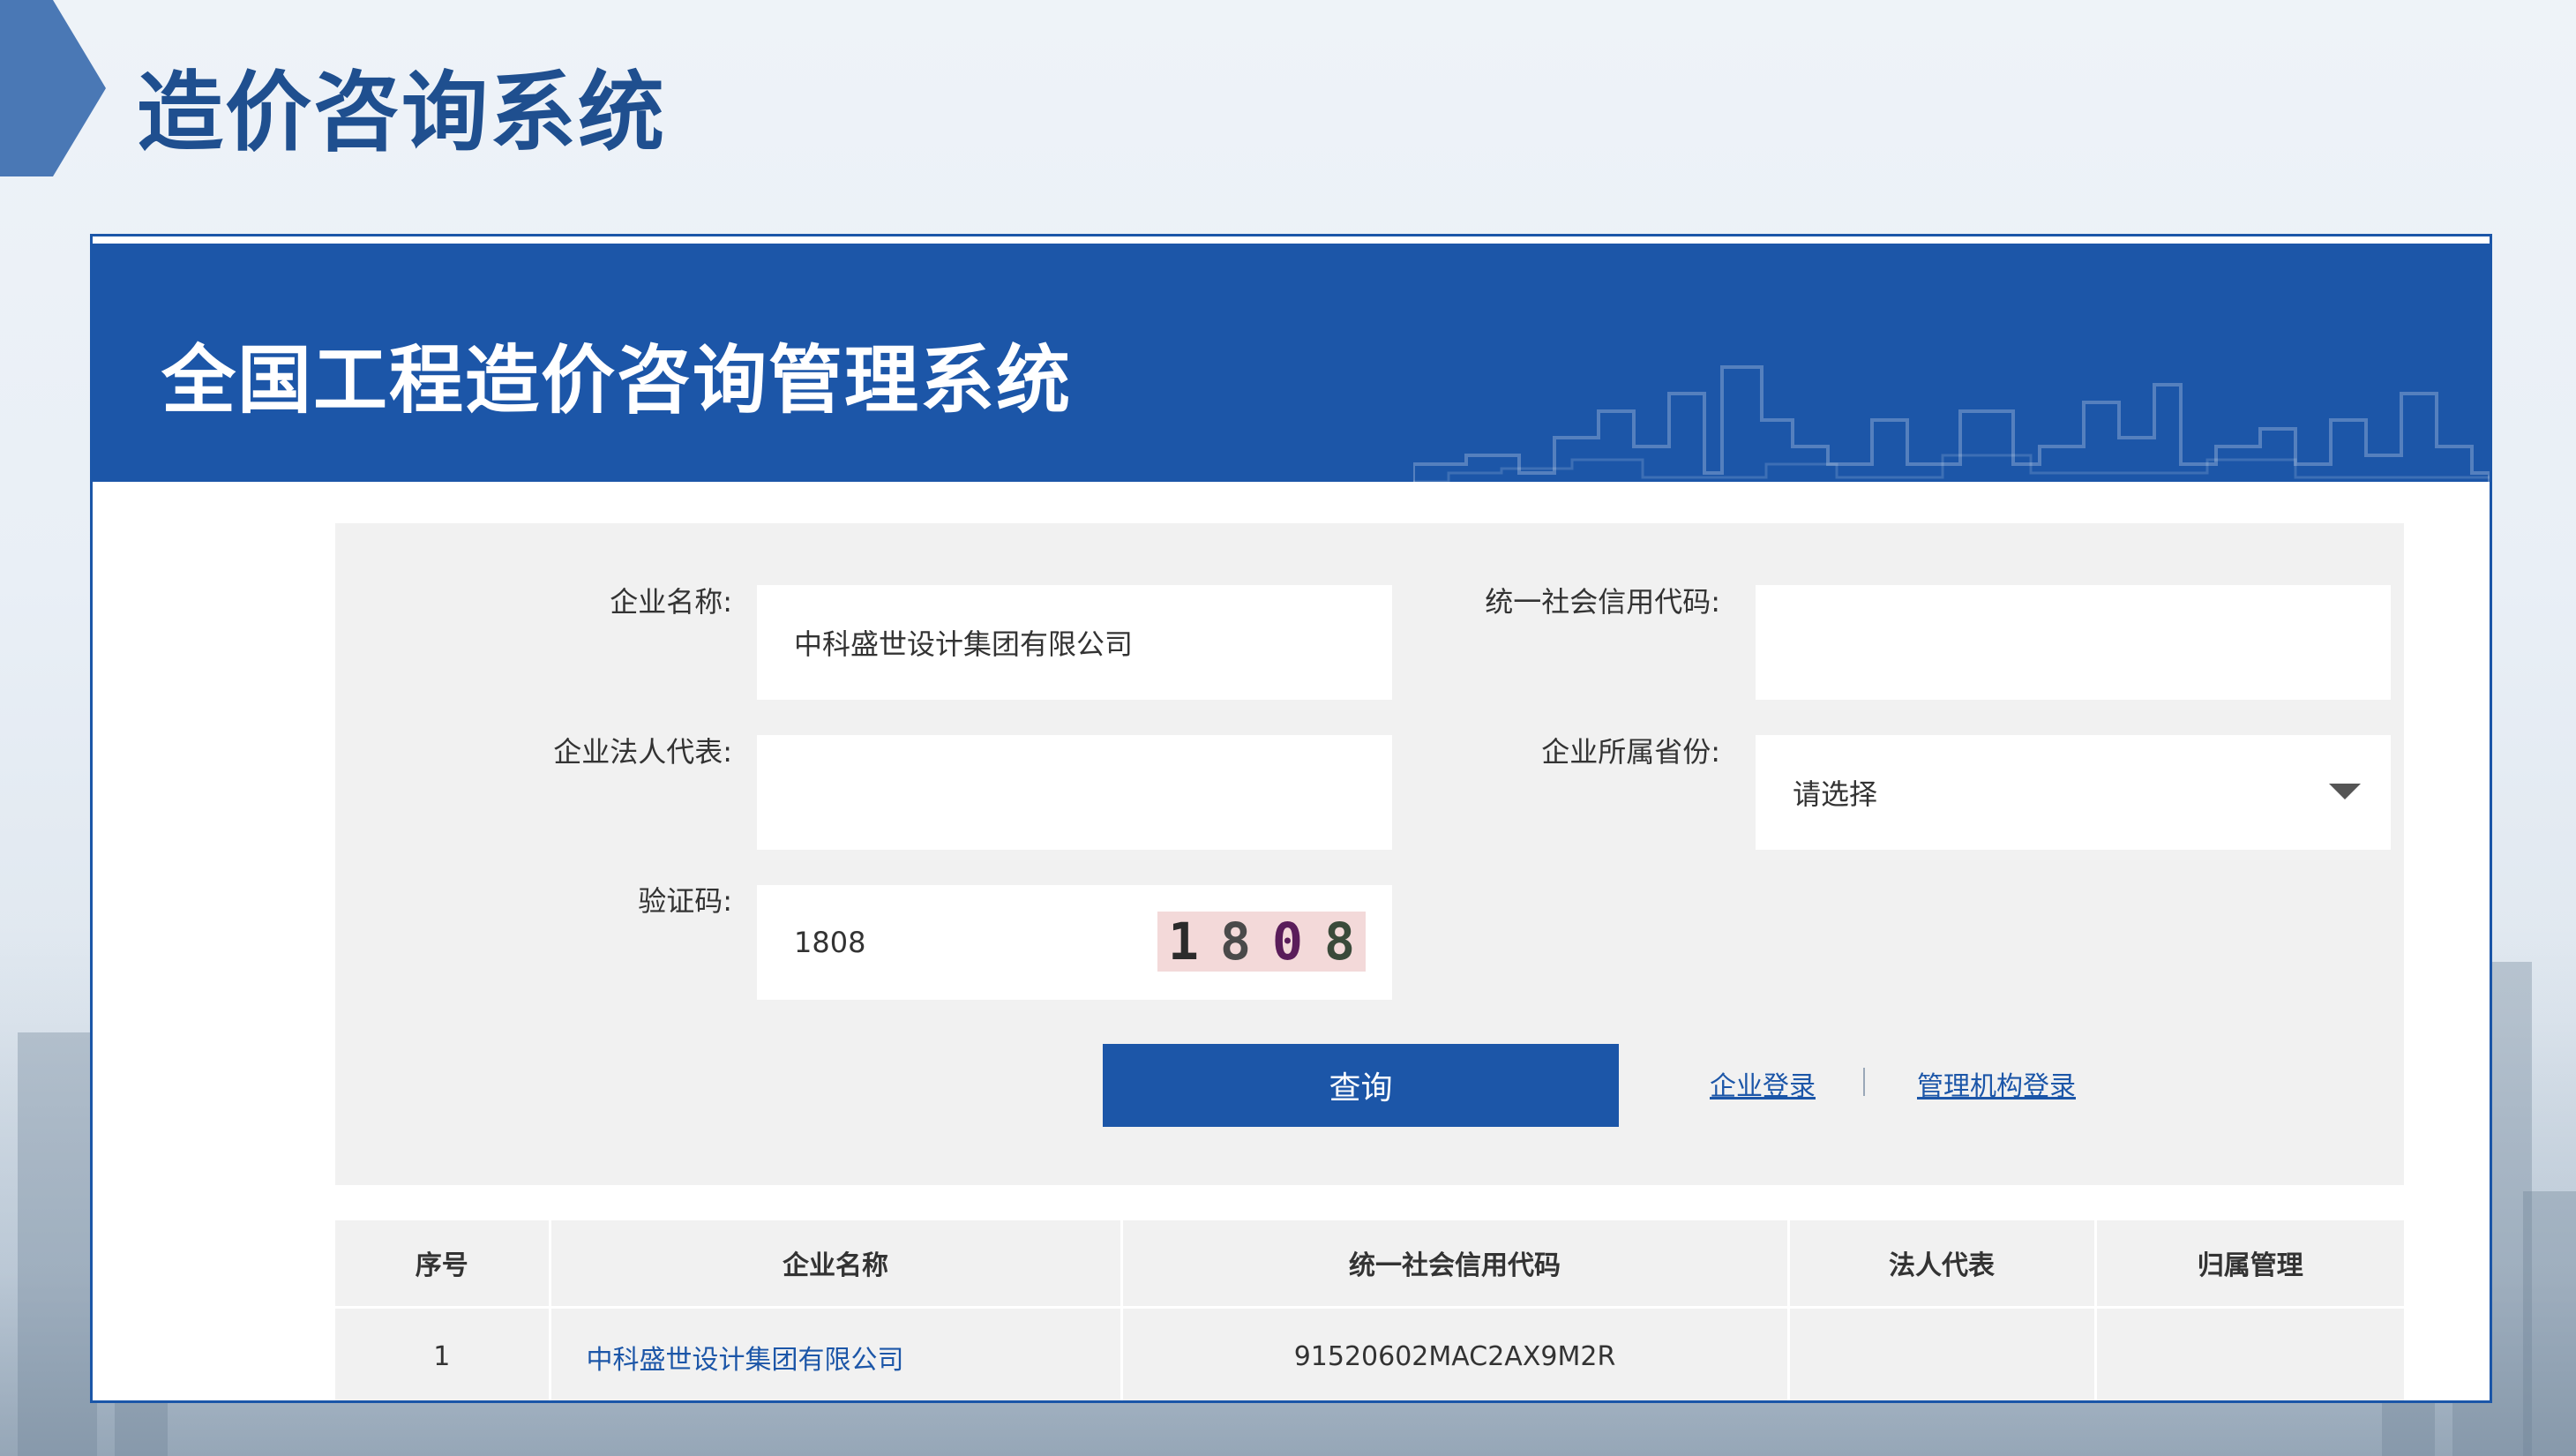  Describe the element at coordinates (1456, 1353) in the screenshot. I see `cell-credit-code: 91520602MAC2AX9M2R` at that location.